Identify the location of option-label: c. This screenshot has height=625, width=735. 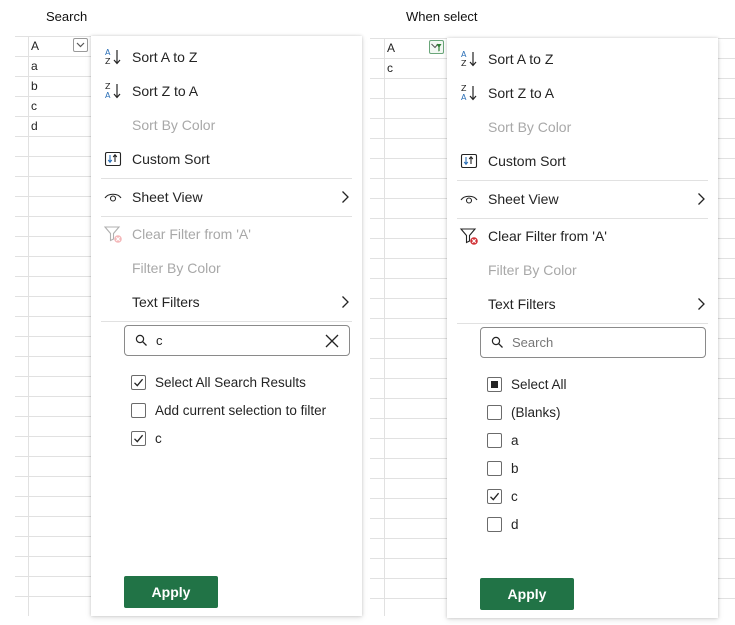
(158, 438).